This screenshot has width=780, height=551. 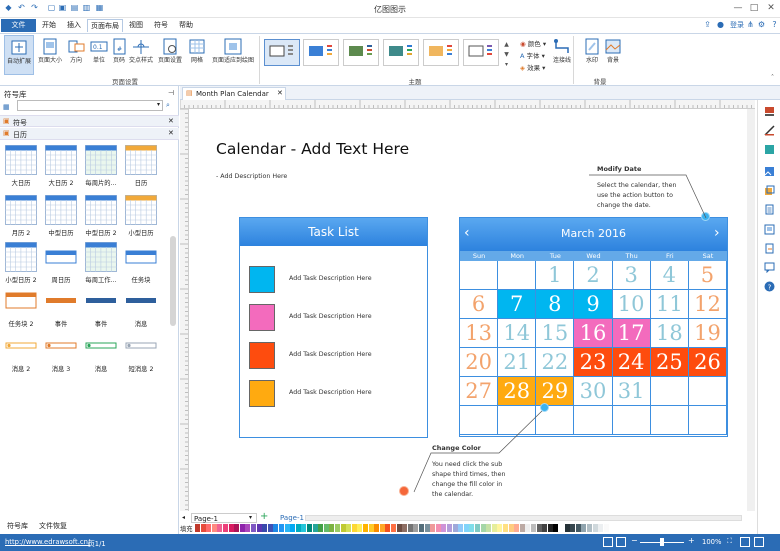 What do you see at coordinates (523, 518) in the screenshot?
I see `canvas-horizontal-scrollbar` at bounding box center [523, 518].